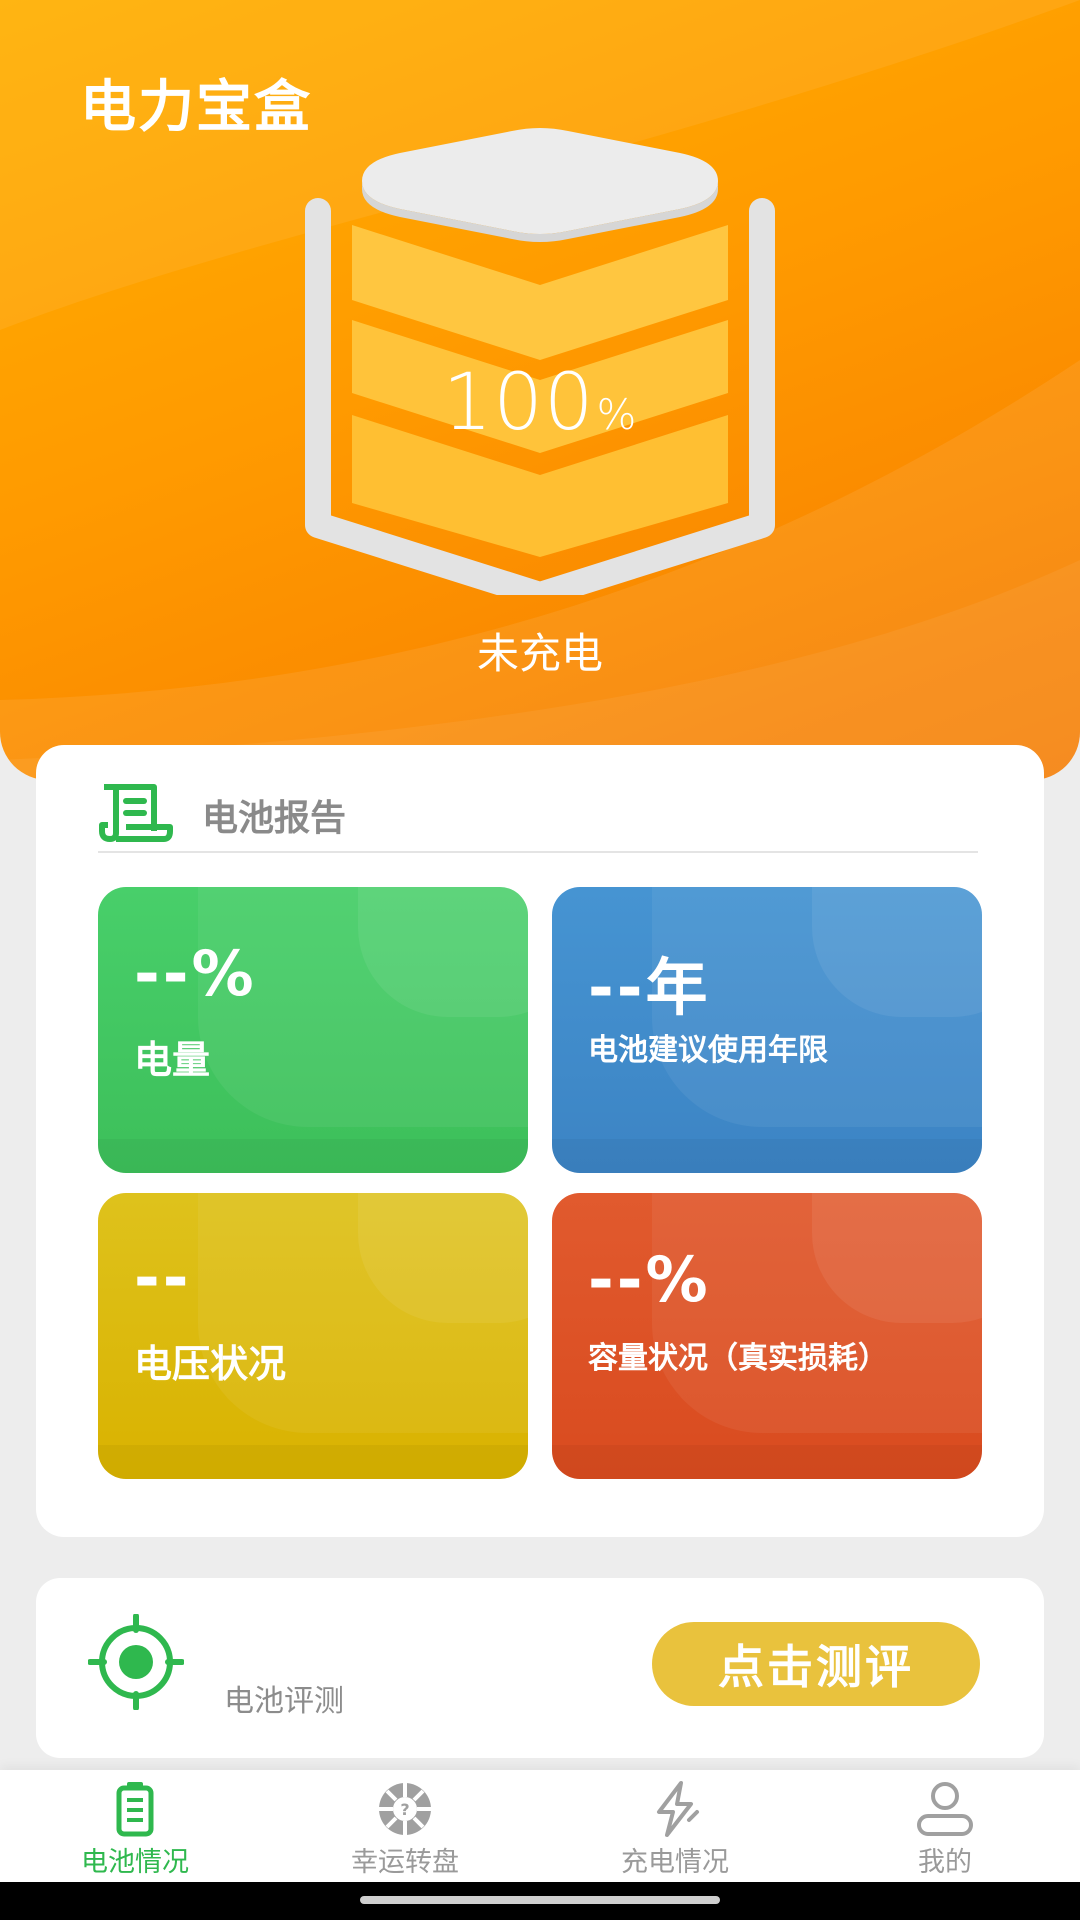 The height and width of the screenshot is (1920, 1080). What do you see at coordinates (678, 1809) in the screenshot?
I see `lightning-icon` at bounding box center [678, 1809].